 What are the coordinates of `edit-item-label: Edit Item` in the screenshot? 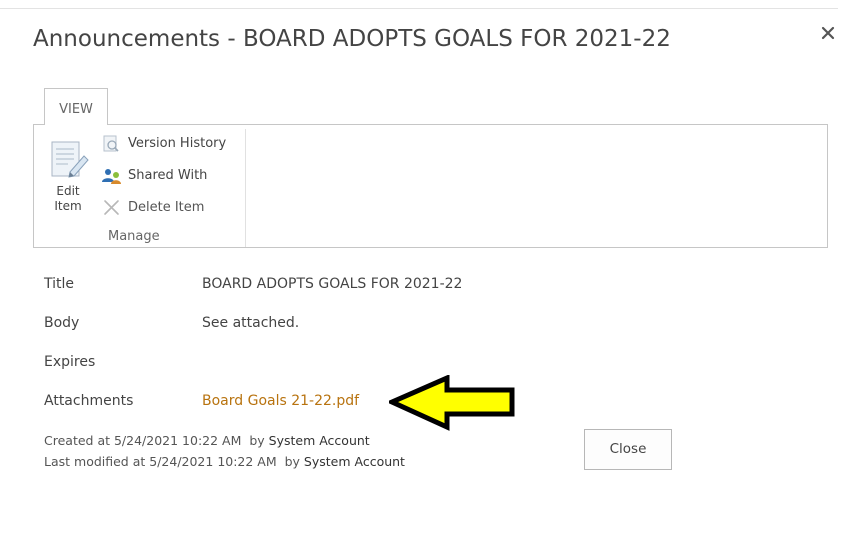 It's located at (68, 198).